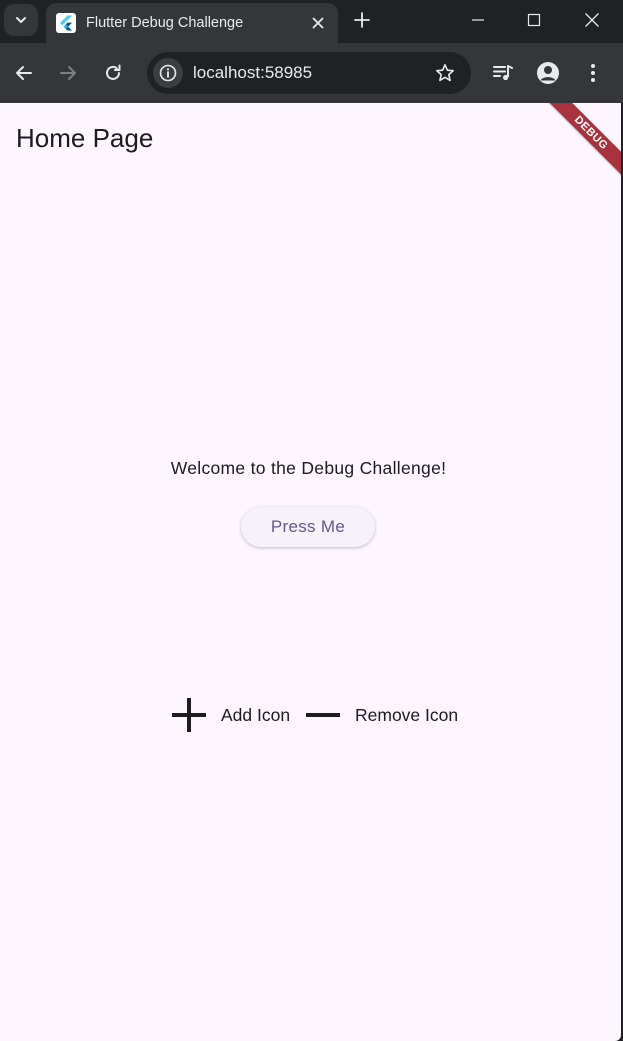 This screenshot has width=623, height=1041. I want to click on profile-button, so click(548, 73).